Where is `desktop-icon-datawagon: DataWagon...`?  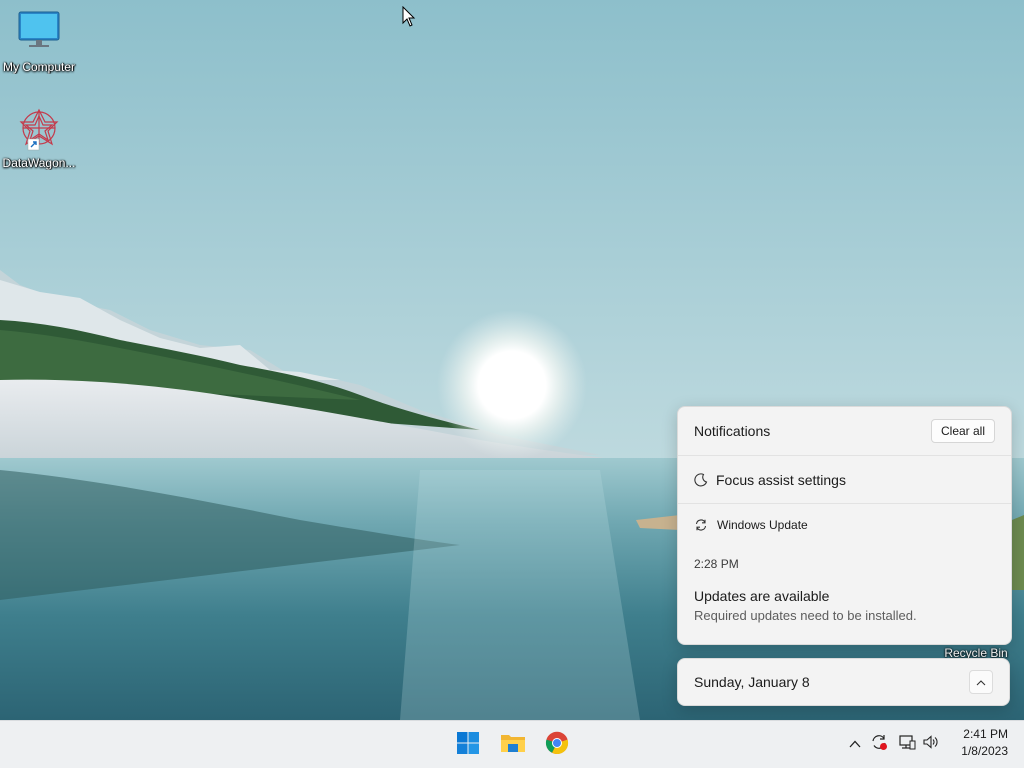
desktop-icon-datawagon: DataWagon... is located at coordinates (39, 138).